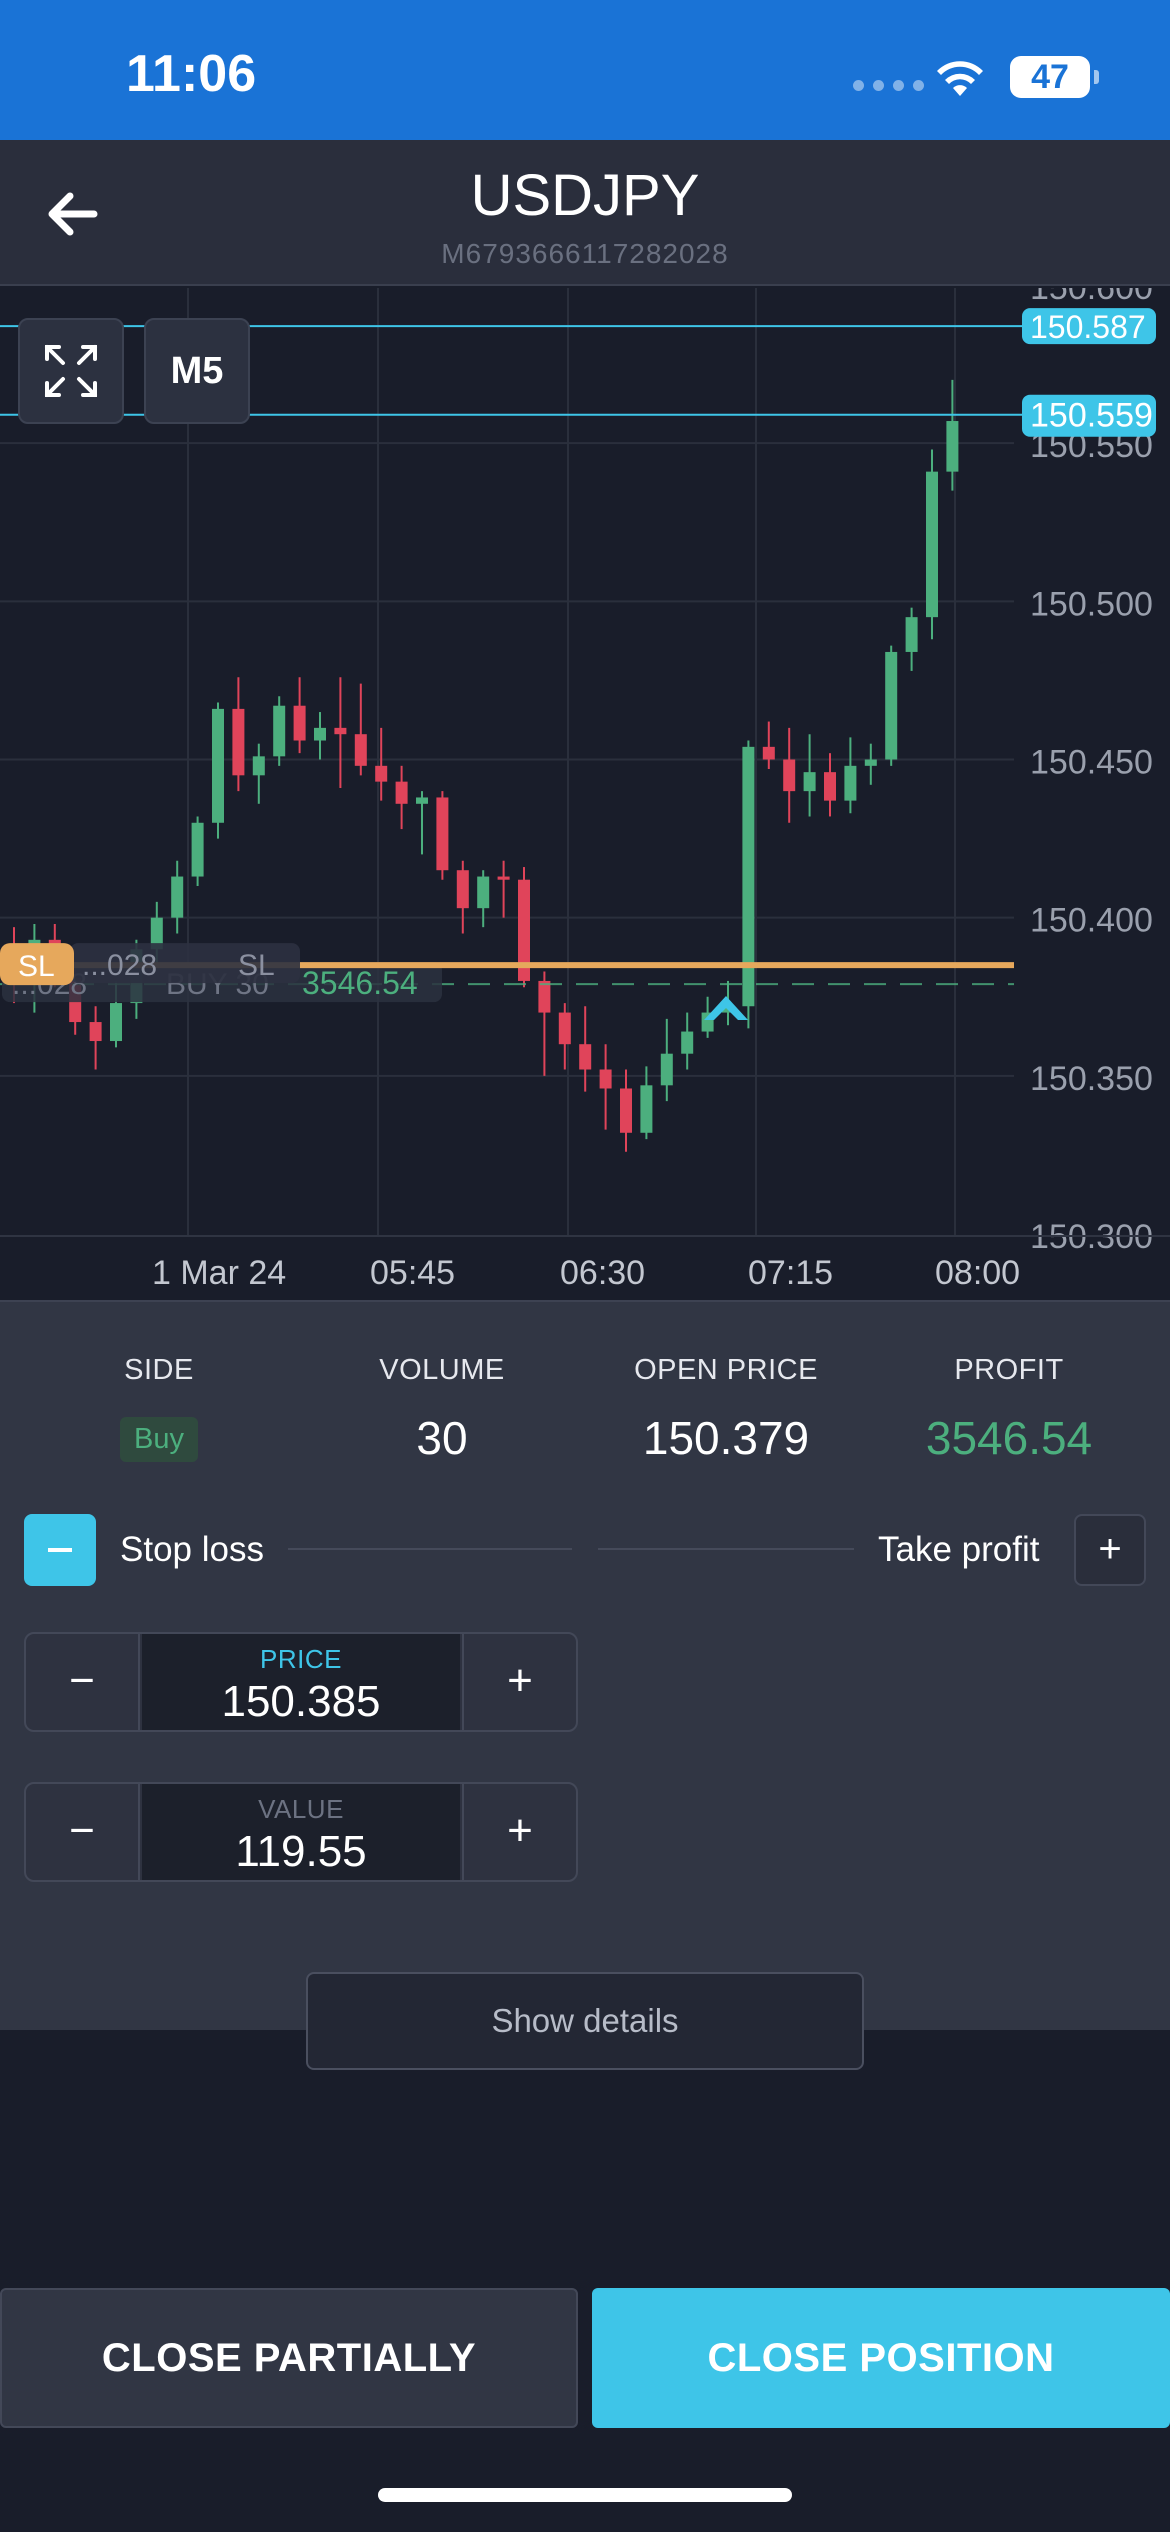 The width and height of the screenshot is (1170, 2532). Describe the element at coordinates (301, 1809) in the screenshot. I see `value-caption: VALUE` at that location.